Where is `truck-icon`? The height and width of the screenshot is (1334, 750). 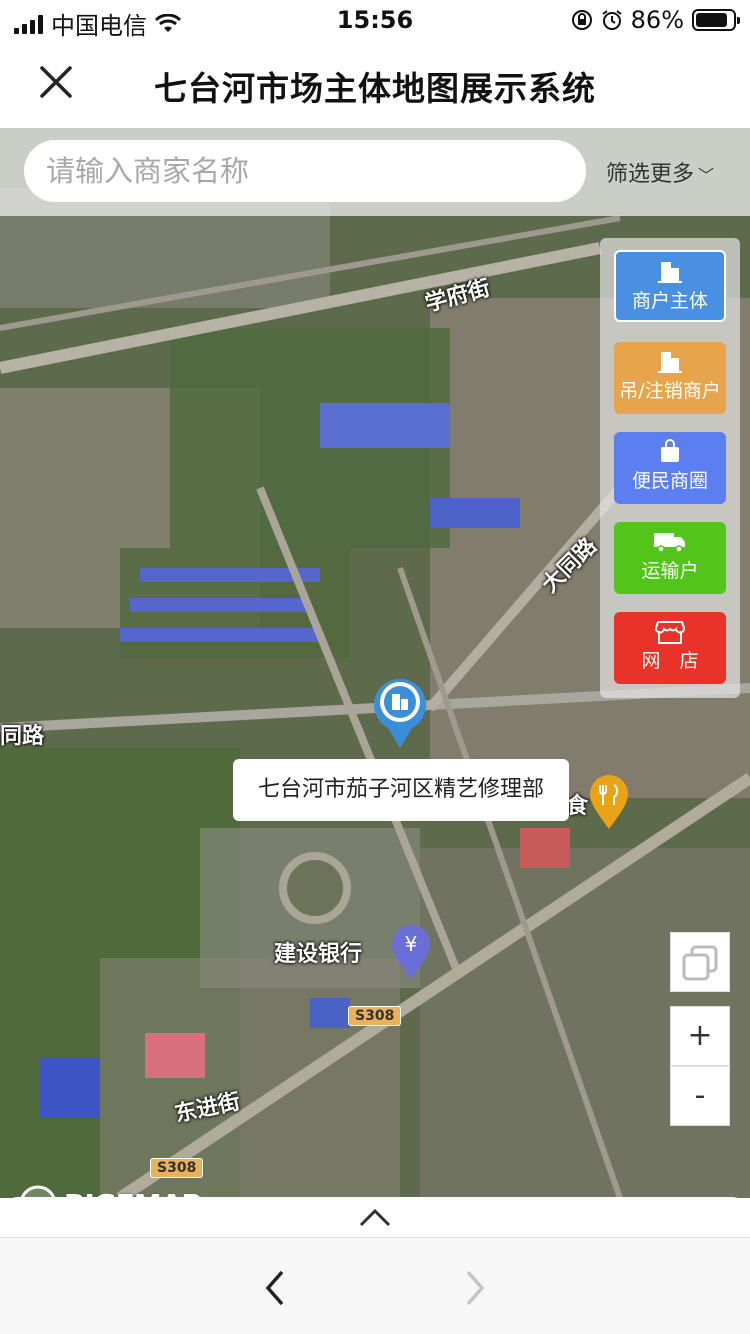 truck-icon is located at coordinates (670, 539).